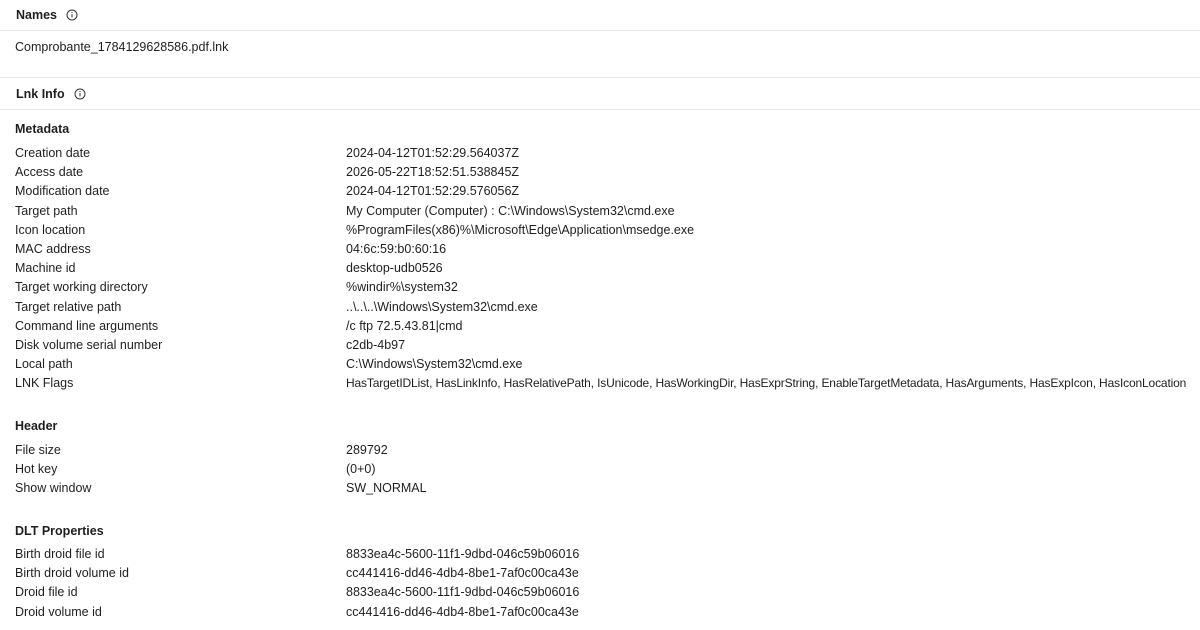  What do you see at coordinates (46, 211) in the screenshot?
I see `row-key: Target path` at bounding box center [46, 211].